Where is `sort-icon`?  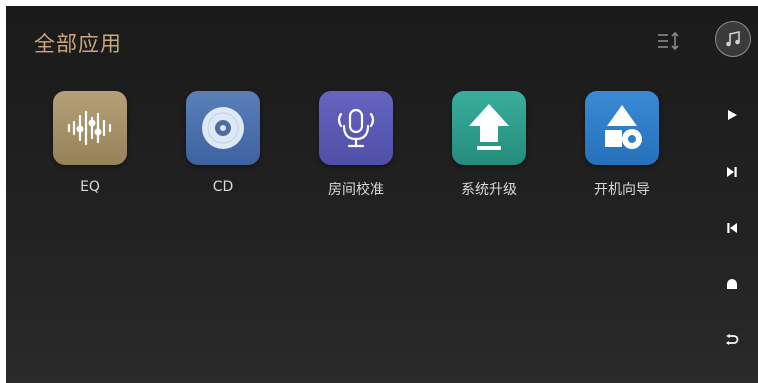
sort-icon is located at coordinates (668, 41).